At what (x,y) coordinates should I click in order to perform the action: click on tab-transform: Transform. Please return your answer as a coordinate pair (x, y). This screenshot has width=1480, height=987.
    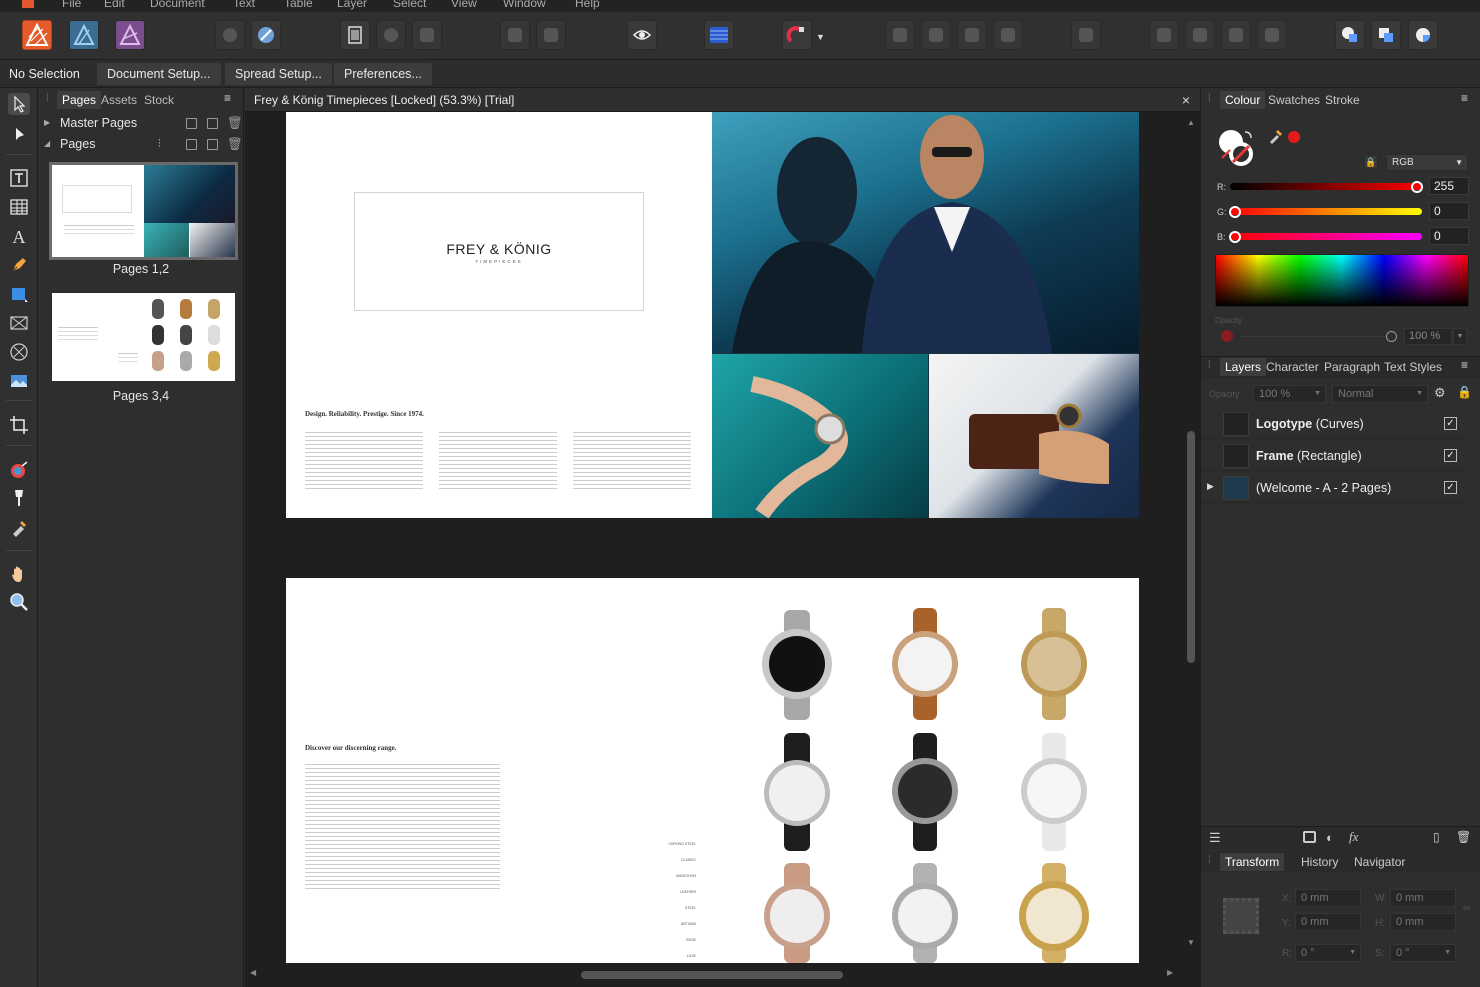
    Looking at the image, I should click on (1252, 862).